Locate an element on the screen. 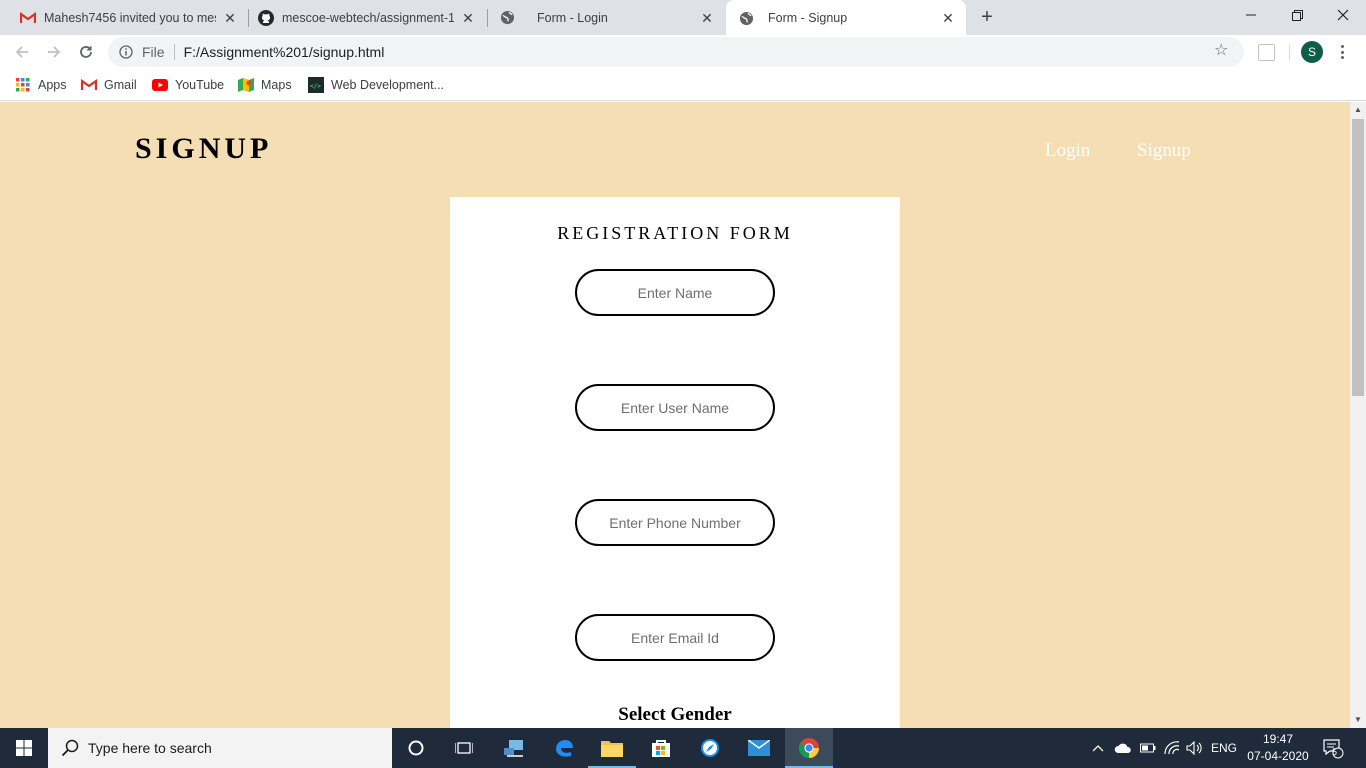  username-input is located at coordinates (675, 407).